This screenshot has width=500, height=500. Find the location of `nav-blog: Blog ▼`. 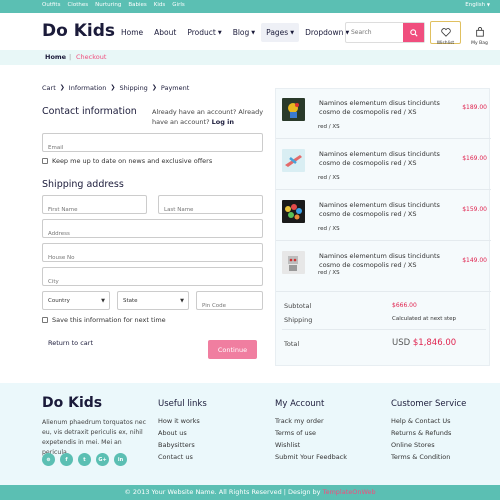

nav-blog: Blog ▼ is located at coordinates (244, 32).